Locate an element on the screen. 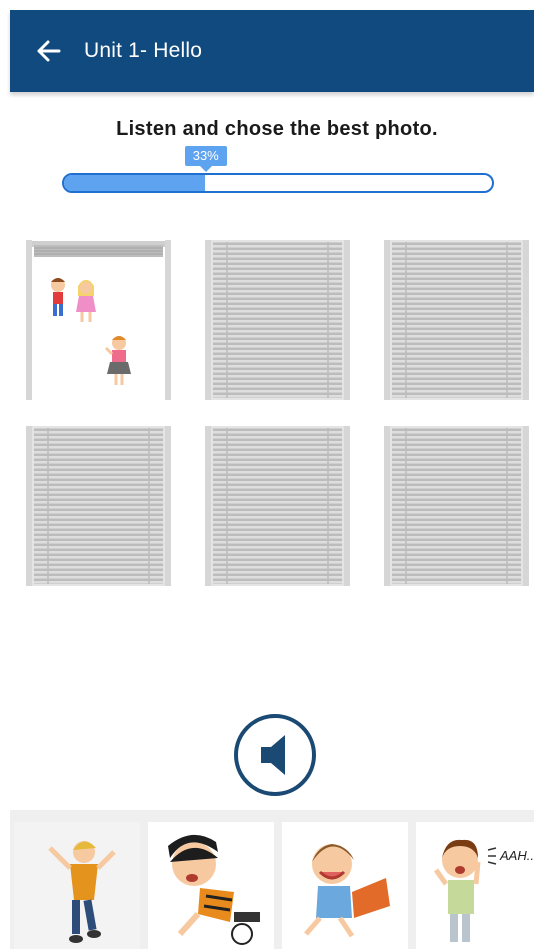  photo-cell-1-revealed is located at coordinates (98, 320).